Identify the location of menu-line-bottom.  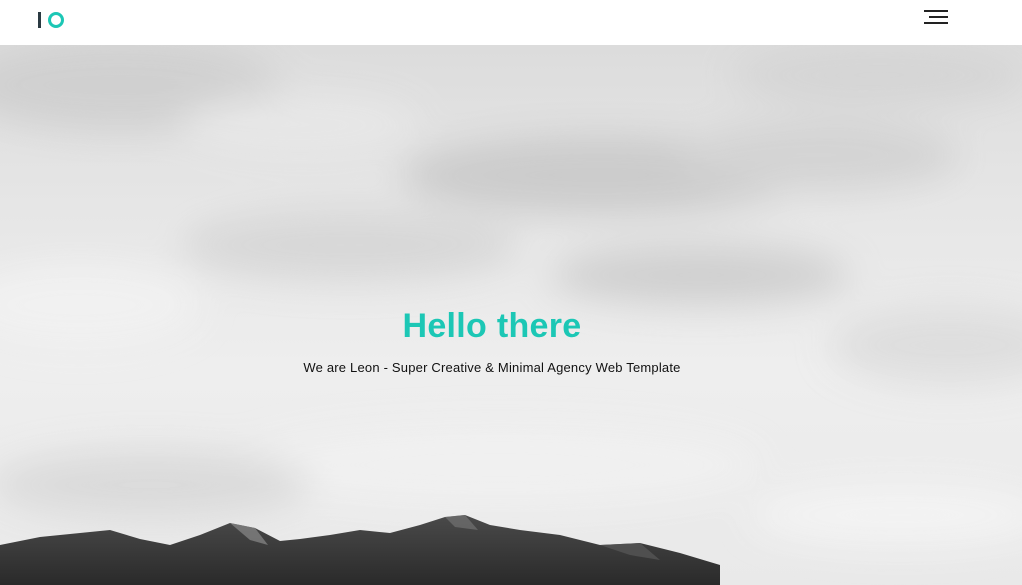
(936, 23).